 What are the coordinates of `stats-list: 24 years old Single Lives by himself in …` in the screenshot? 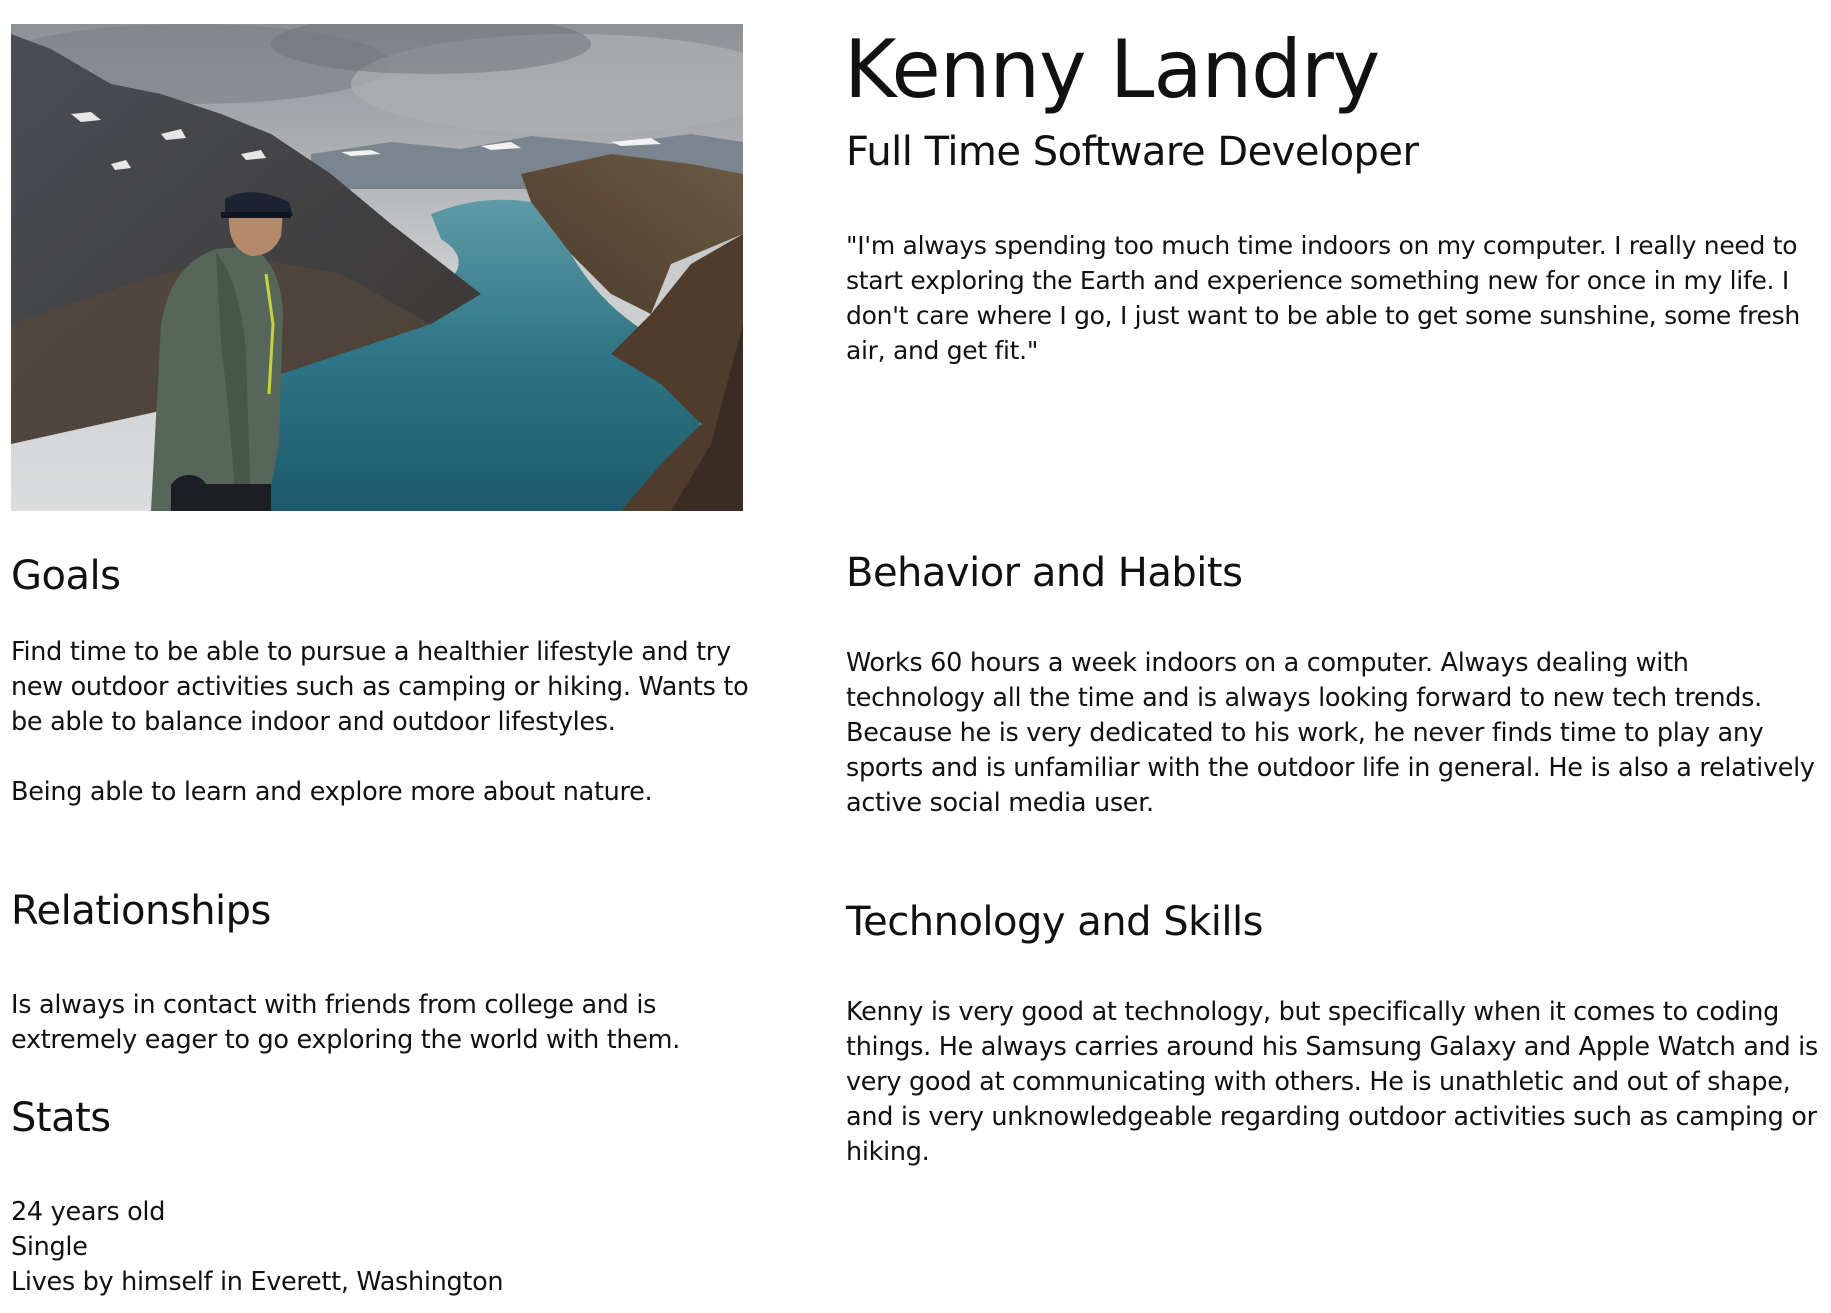 It's located at (381, 1247).